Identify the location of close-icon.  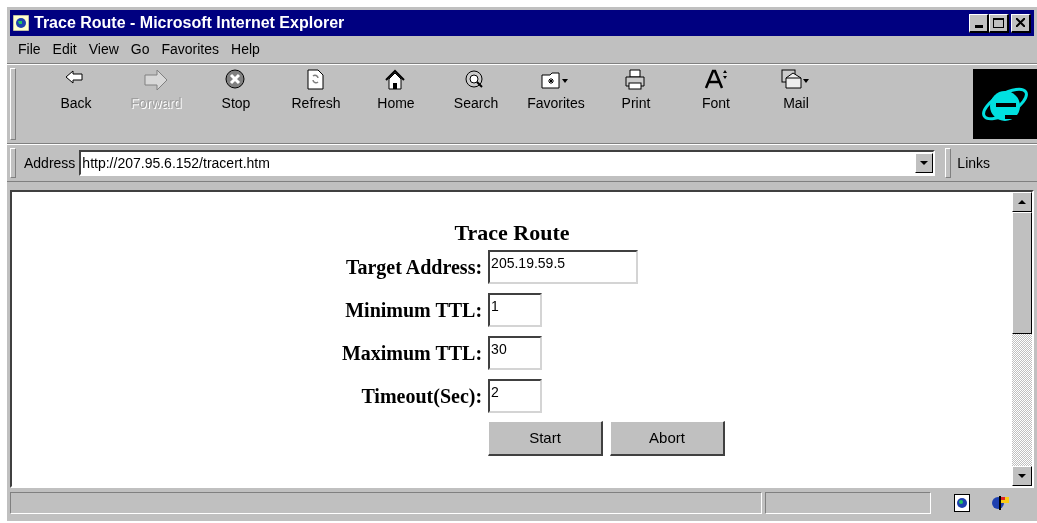
(1020, 22).